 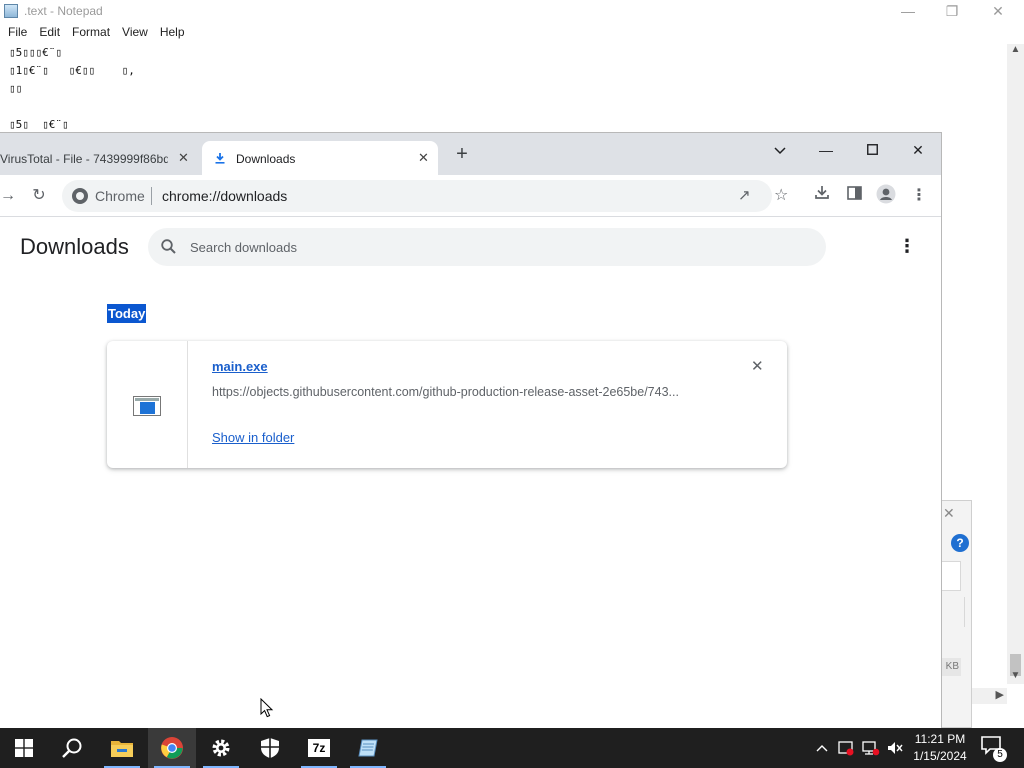 I want to click on omnibox-separator, so click(x=151, y=196).